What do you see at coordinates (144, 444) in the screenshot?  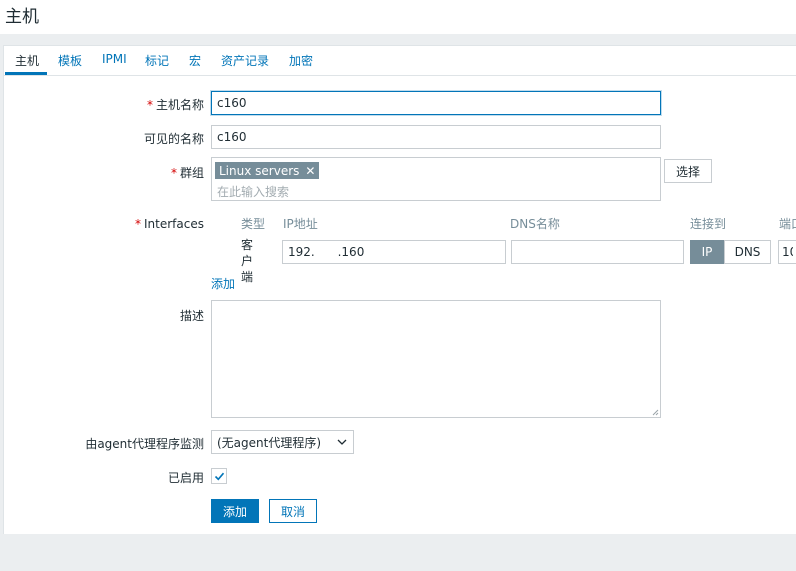 I see `monitored-by-label: 由agent代理程序监测` at bounding box center [144, 444].